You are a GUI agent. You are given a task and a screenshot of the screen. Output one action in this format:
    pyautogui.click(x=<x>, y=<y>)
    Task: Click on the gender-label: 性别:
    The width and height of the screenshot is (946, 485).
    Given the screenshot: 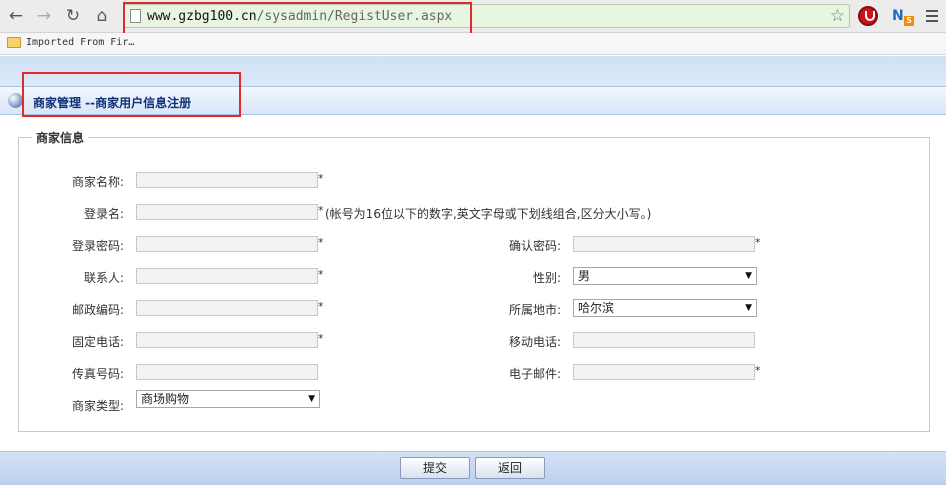 What is the action you would take?
    pyautogui.click(x=546, y=278)
    